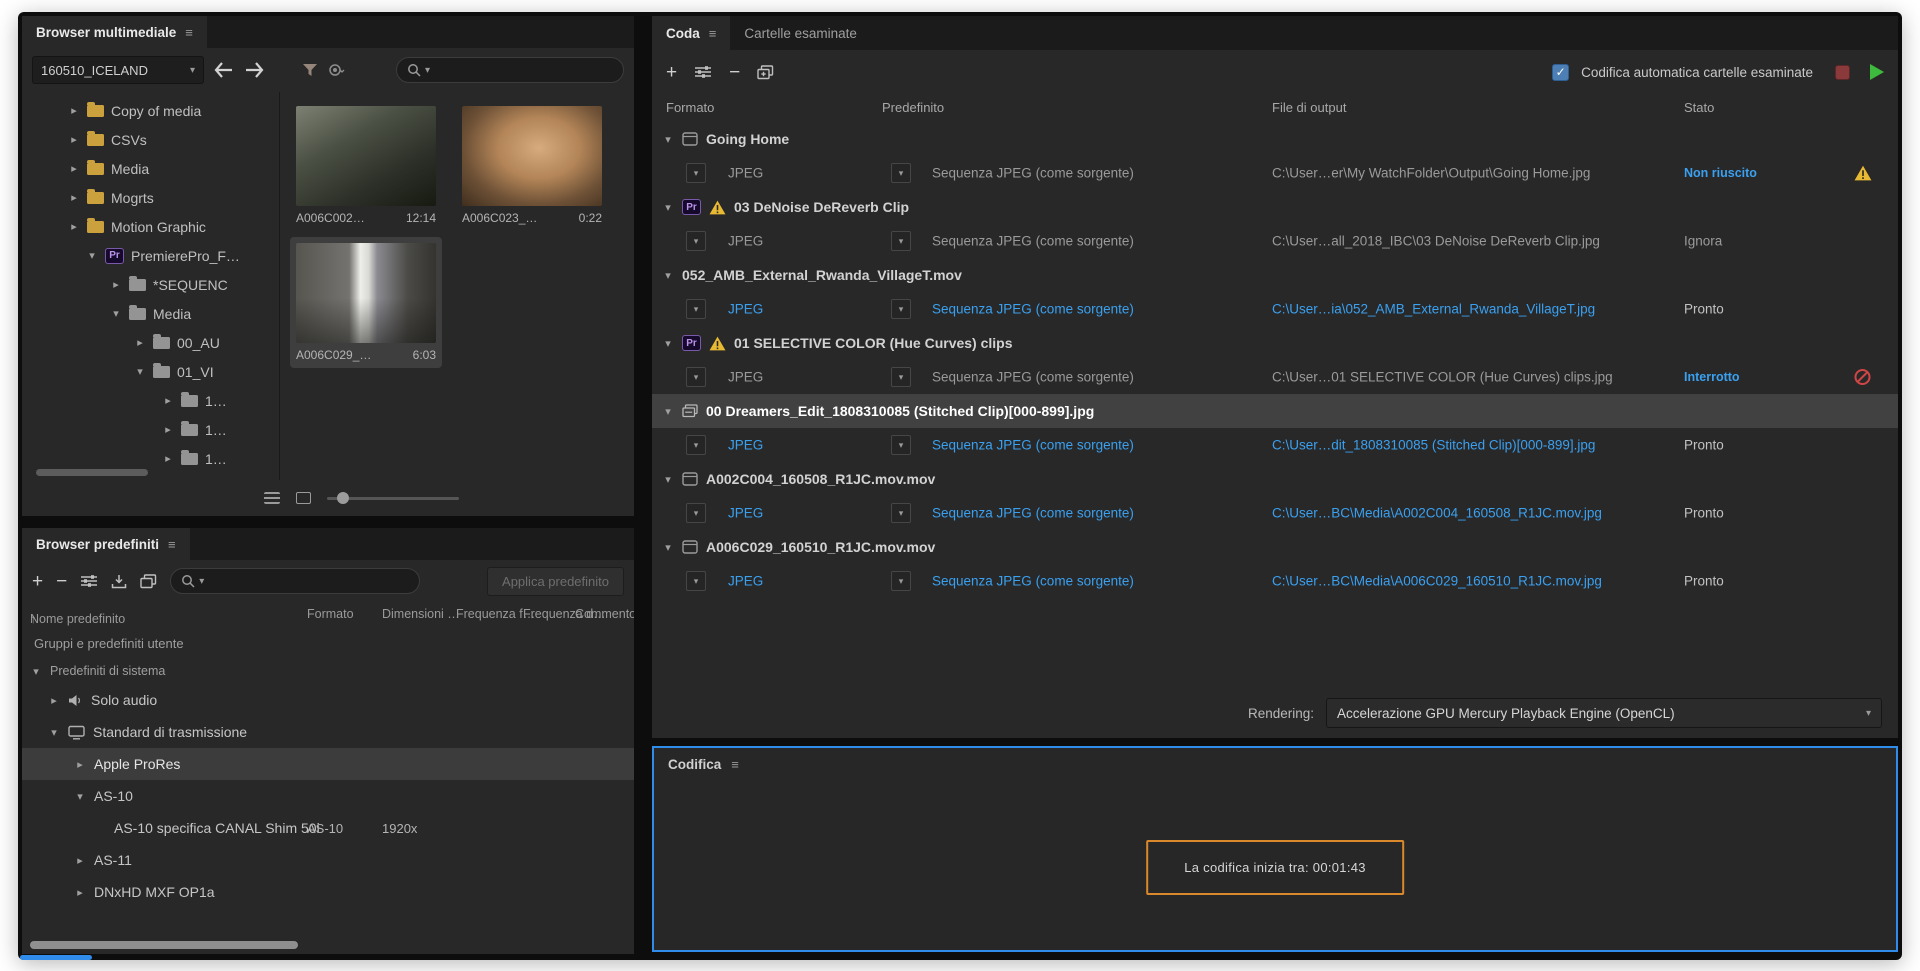 This screenshot has width=1920, height=971. I want to click on start-queue-button, so click(1877, 72).